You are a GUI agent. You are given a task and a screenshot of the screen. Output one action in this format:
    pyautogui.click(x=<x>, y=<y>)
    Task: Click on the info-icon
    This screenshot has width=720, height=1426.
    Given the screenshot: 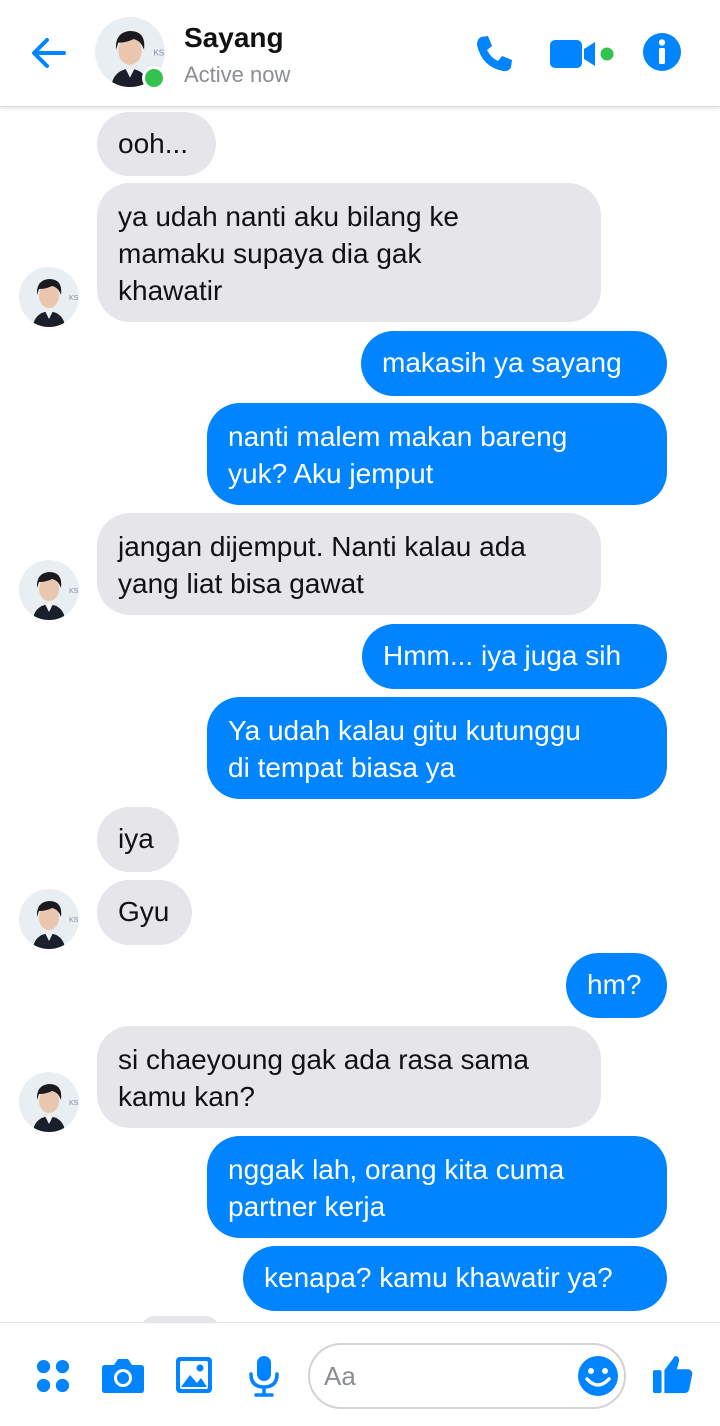 What is the action you would take?
    pyautogui.click(x=662, y=52)
    